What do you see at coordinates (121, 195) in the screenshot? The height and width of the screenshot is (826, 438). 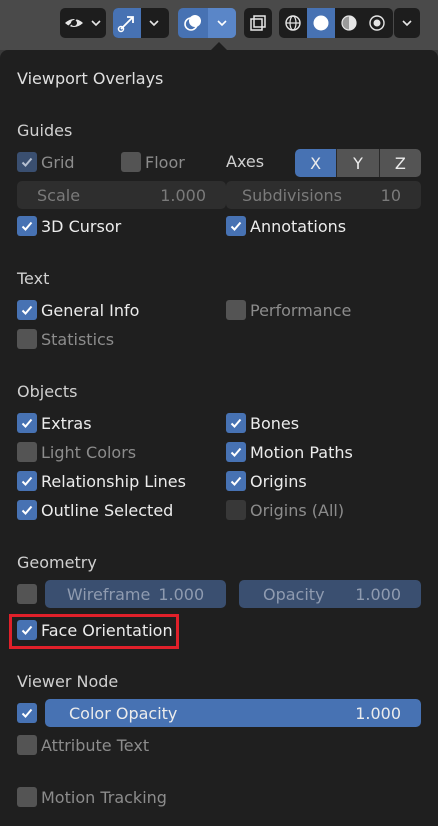 I see `scale-field: Scale 1.000` at bounding box center [121, 195].